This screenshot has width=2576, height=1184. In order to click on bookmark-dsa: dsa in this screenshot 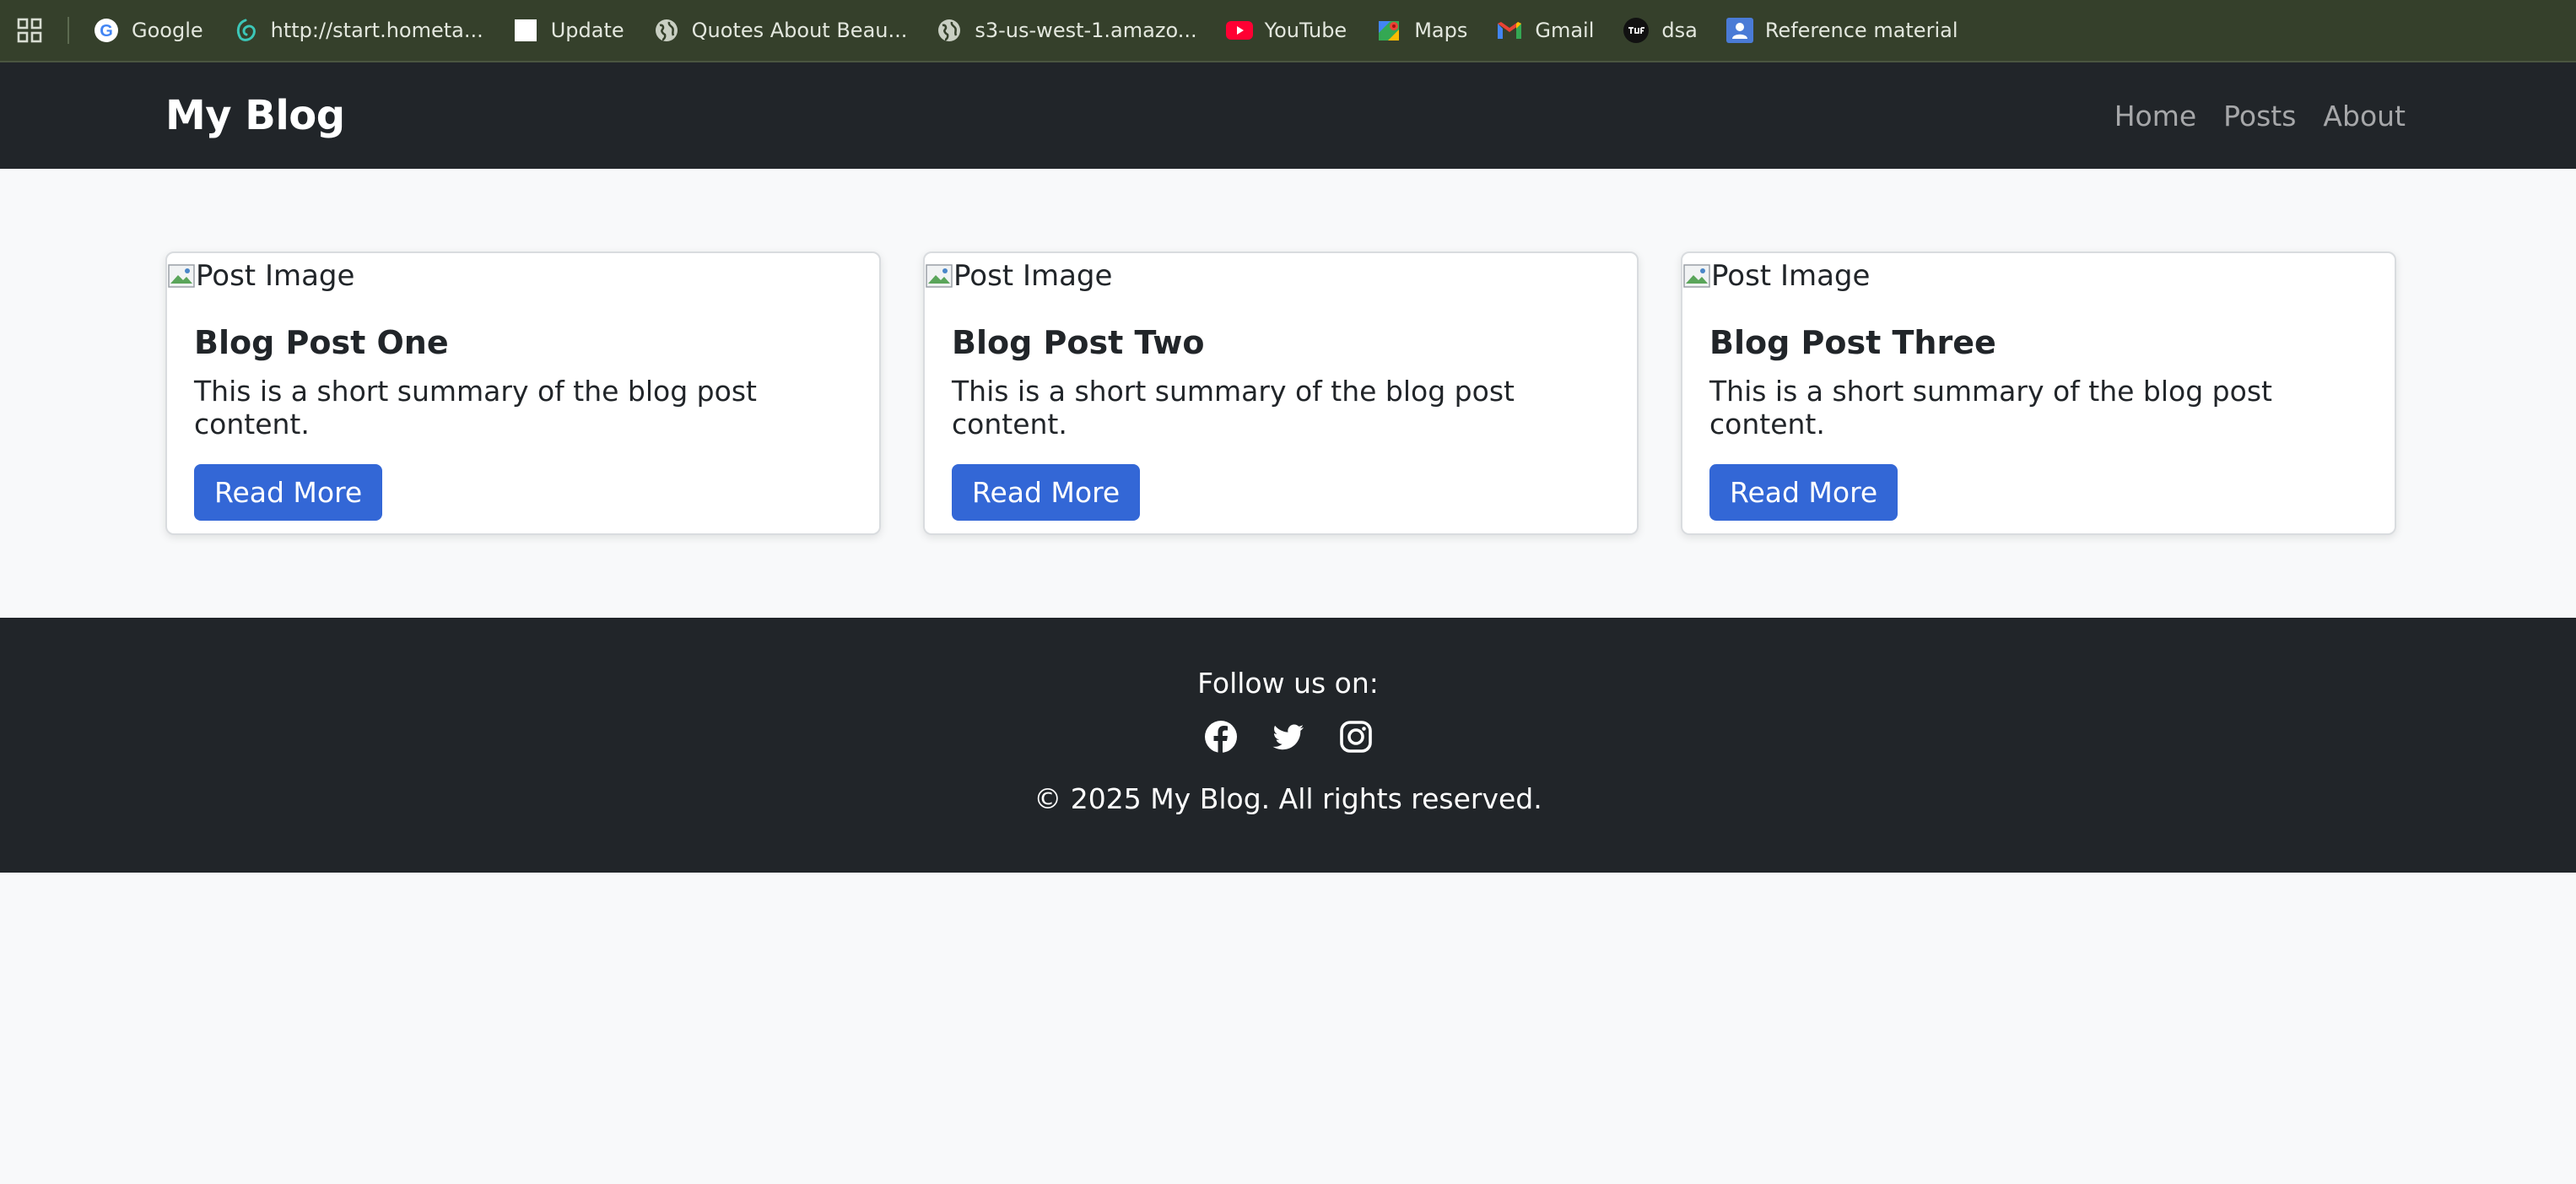, I will do `click(1660, 31)`.